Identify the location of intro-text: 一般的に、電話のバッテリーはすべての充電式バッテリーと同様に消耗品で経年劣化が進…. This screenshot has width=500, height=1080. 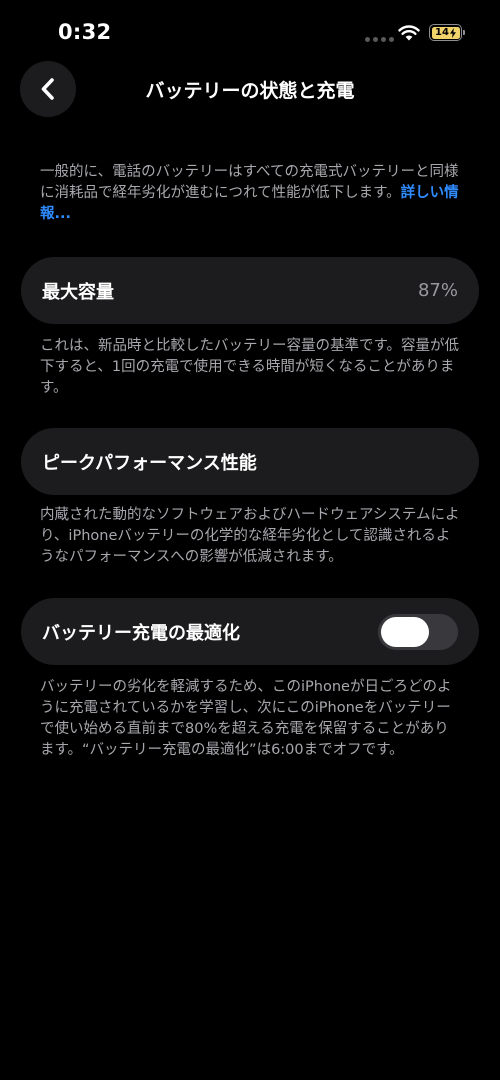
(250, 193).